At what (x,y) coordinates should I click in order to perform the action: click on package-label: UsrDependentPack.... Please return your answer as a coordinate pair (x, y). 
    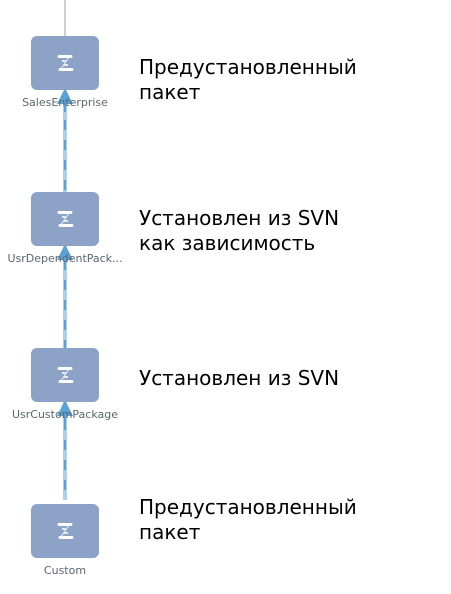
    Looking at the image, I should click on (65, 258).